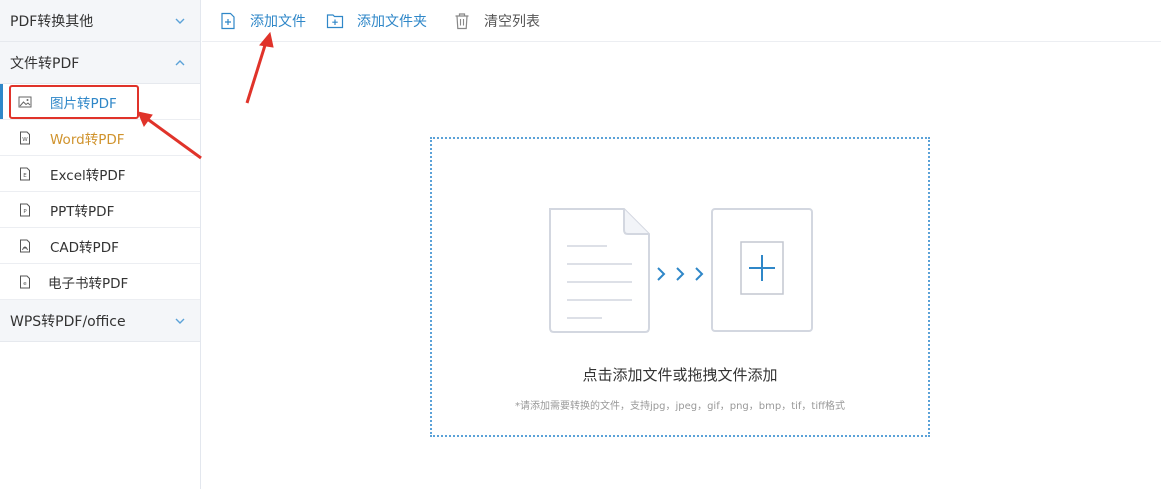  Describe the element at coordinates (52, 21) in the screenshot. I see `sidebar-group-label: PDF转换其他` at that location.